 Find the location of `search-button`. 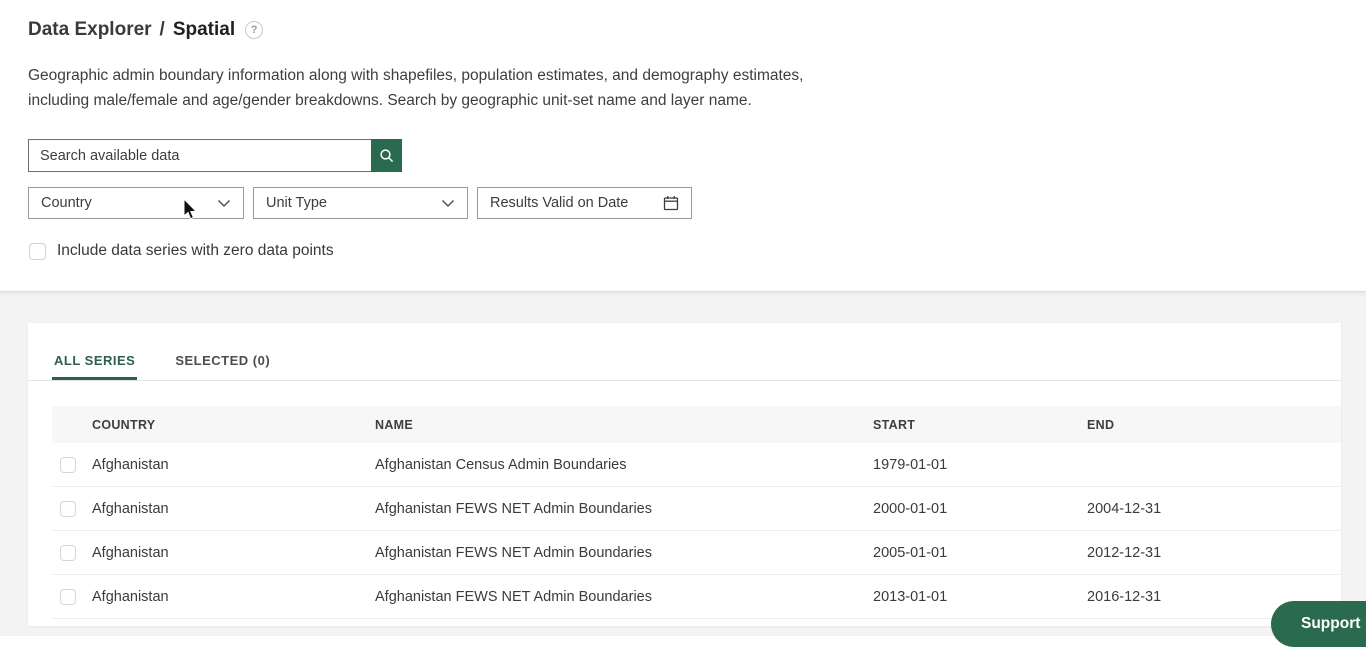

search-button is located at coordinates (386, 155).